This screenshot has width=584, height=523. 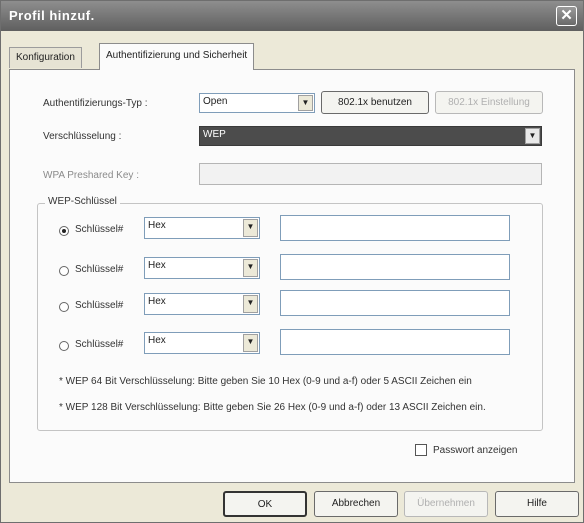 I want to click on show-password-label: Passwort anzeigen, so click(x=475, y=450).